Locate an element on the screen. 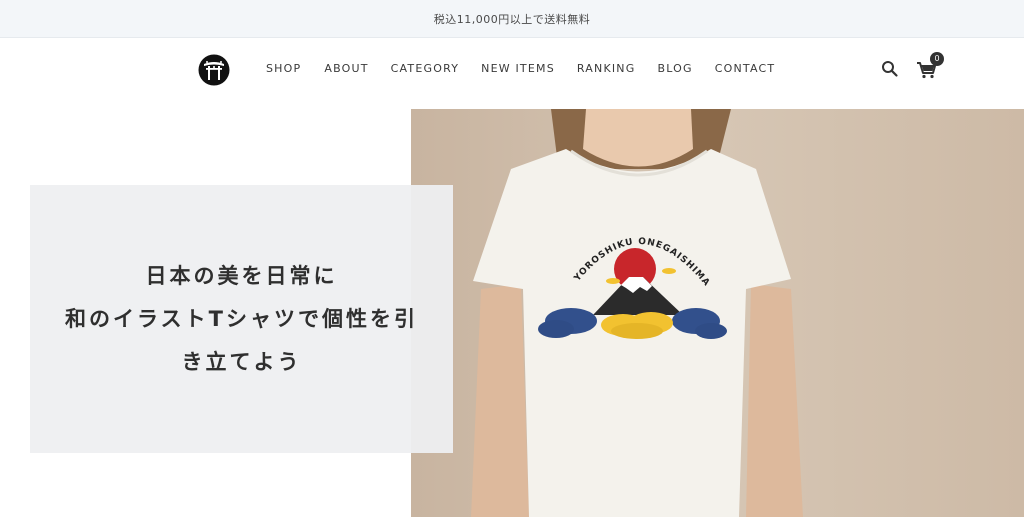  hero-heading-line-3: き立てよう is located at coordinates (241, 361).